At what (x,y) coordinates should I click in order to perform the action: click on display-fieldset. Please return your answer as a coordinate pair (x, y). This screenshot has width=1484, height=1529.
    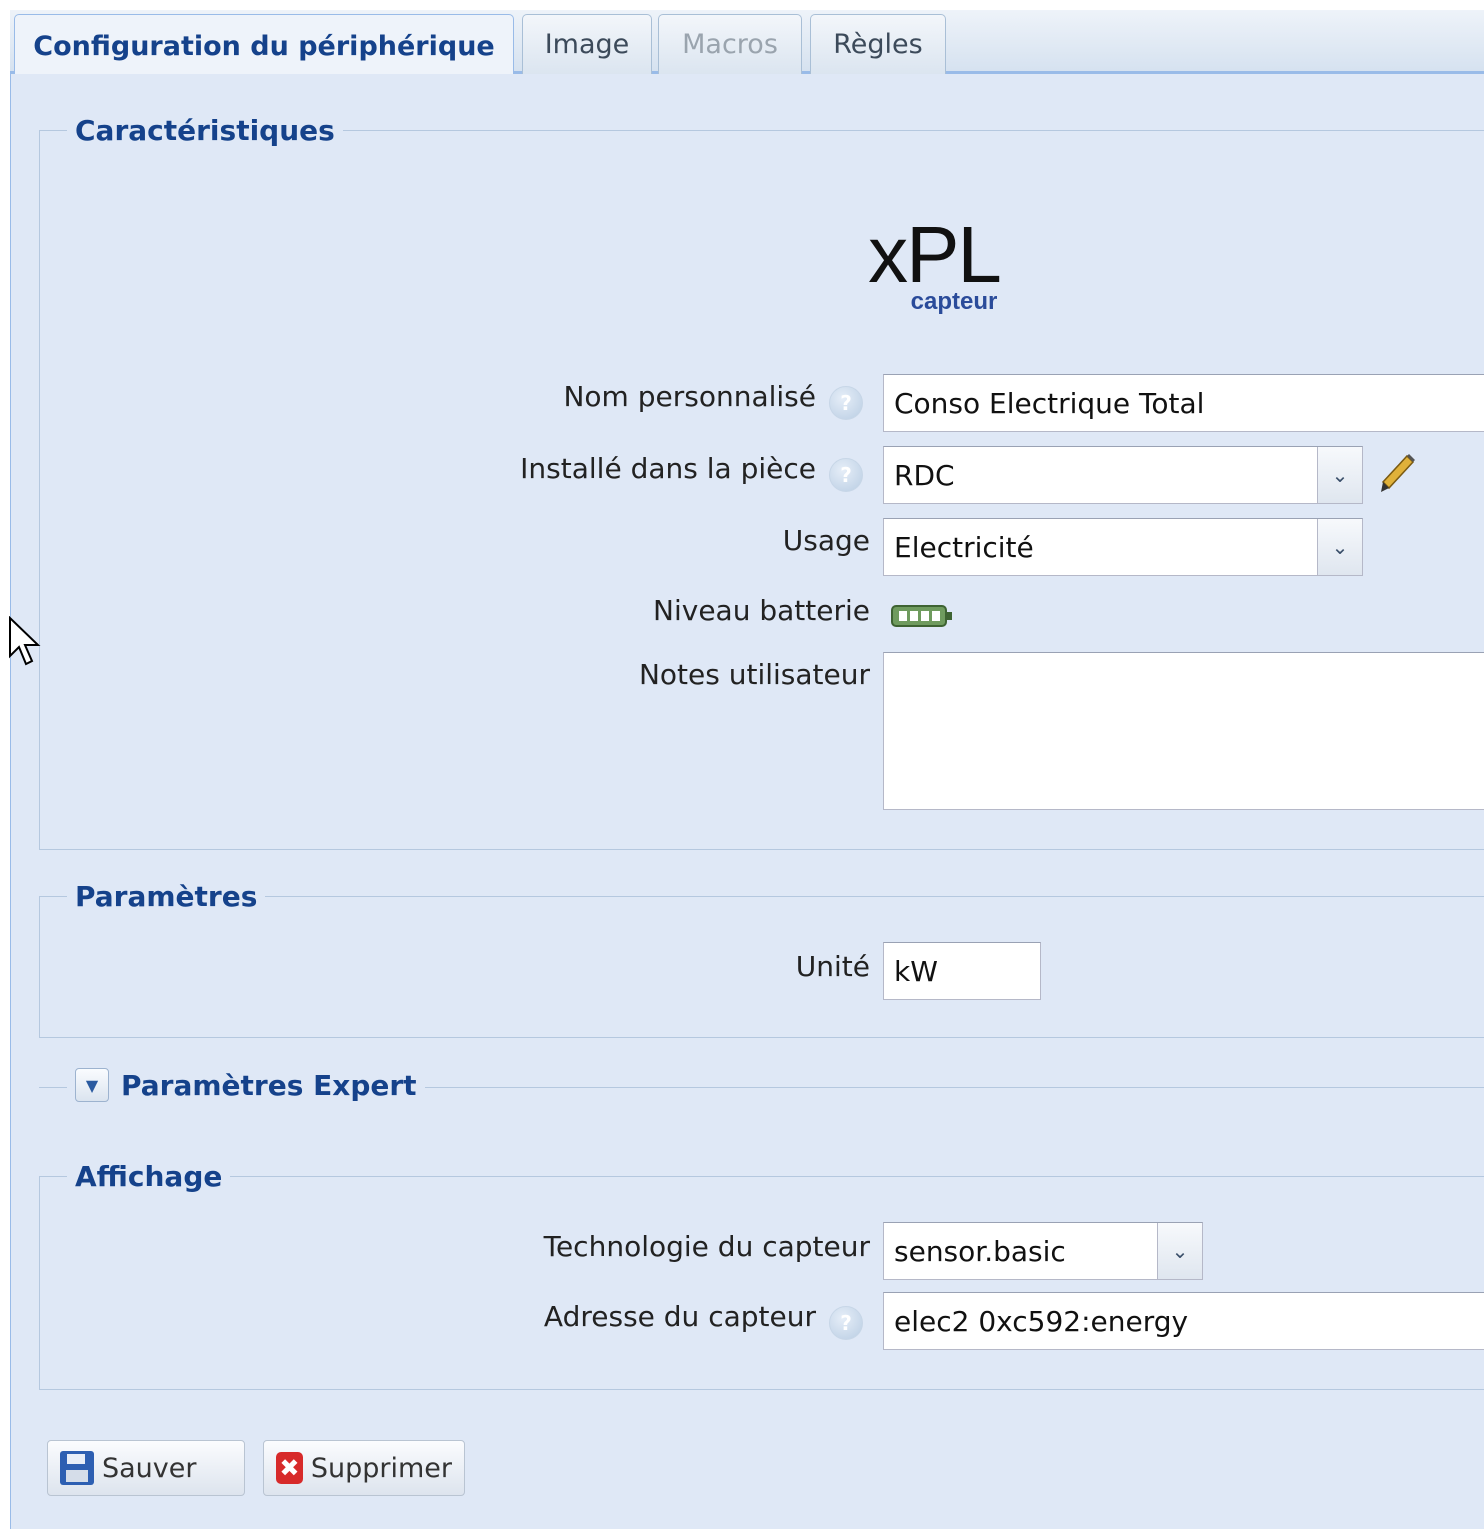
    Looking at the image, I should click on (761, 1283).